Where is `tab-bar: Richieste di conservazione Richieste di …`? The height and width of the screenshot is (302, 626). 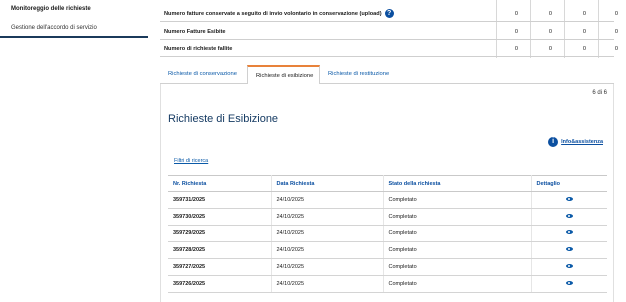
tab-bar: Richieste di conservazione Richieste di … is located at coordinates (387, 75).